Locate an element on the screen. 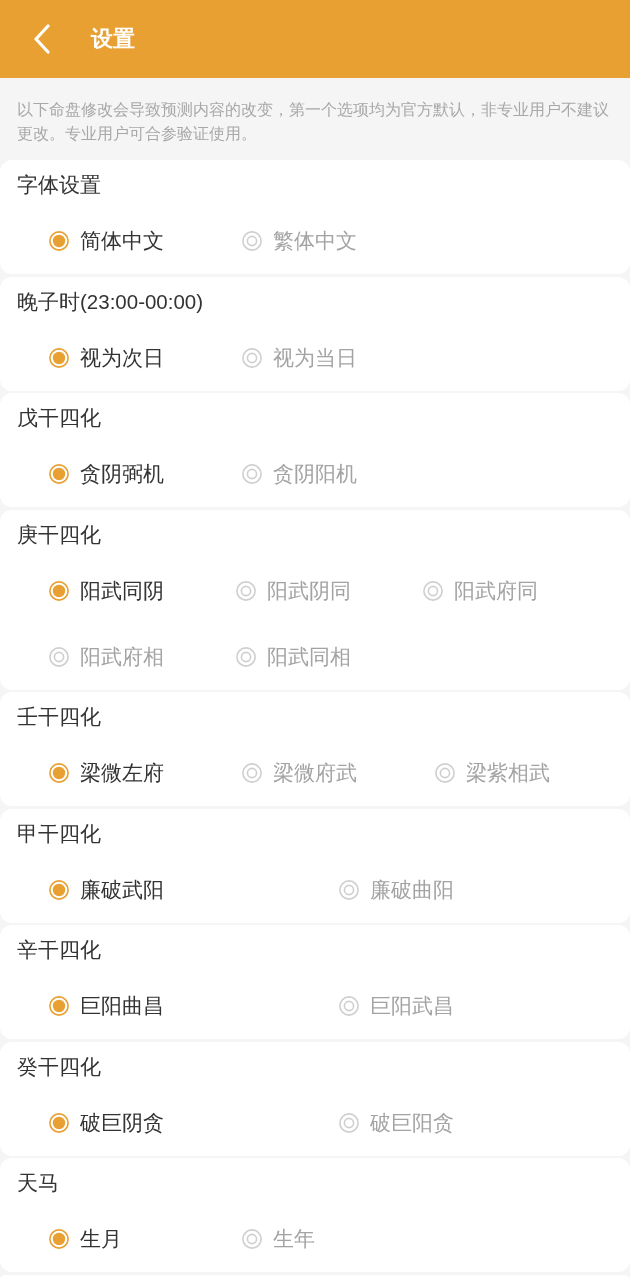 The width and height of the screenshot is (630, 1280). radio-option: 贪阴阳机 is located at coordinates (299, 474).